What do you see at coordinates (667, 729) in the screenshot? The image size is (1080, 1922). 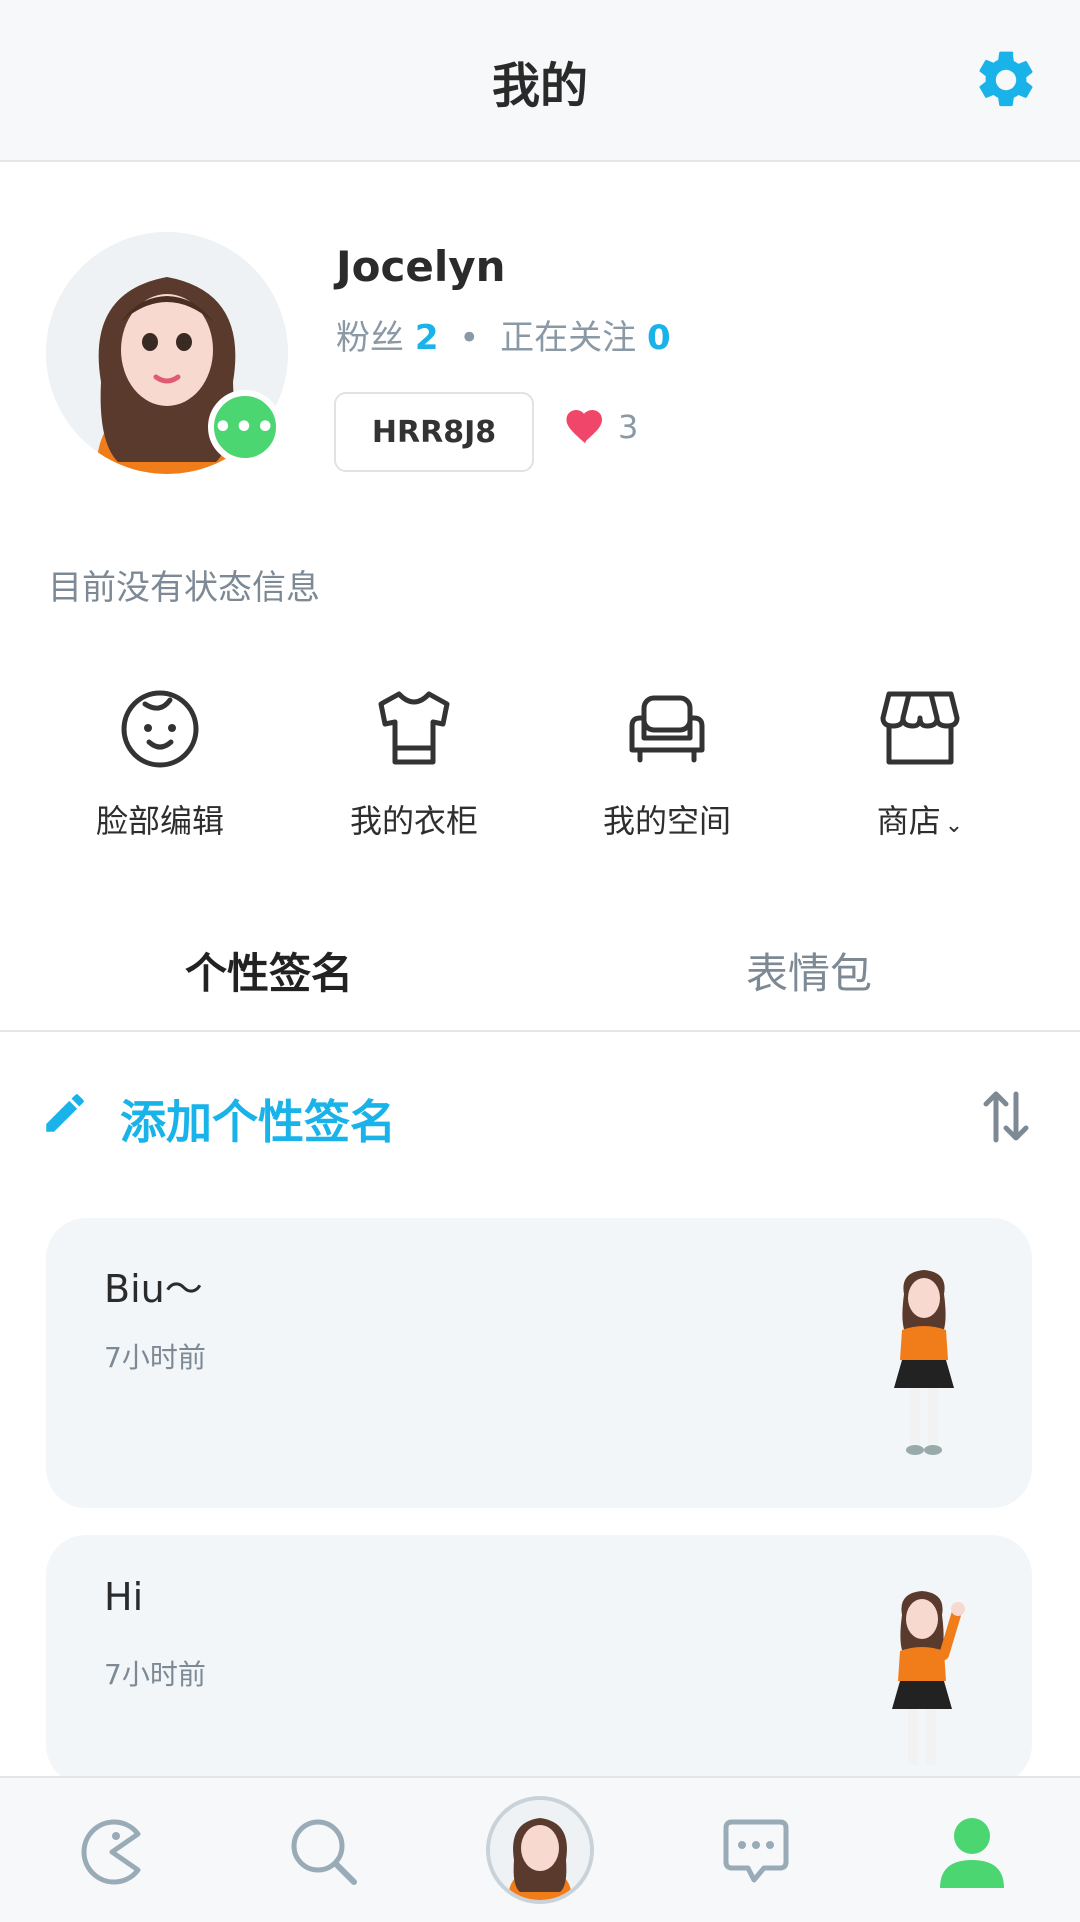 I see `sofa-icon` at bounding box center [667, 729].